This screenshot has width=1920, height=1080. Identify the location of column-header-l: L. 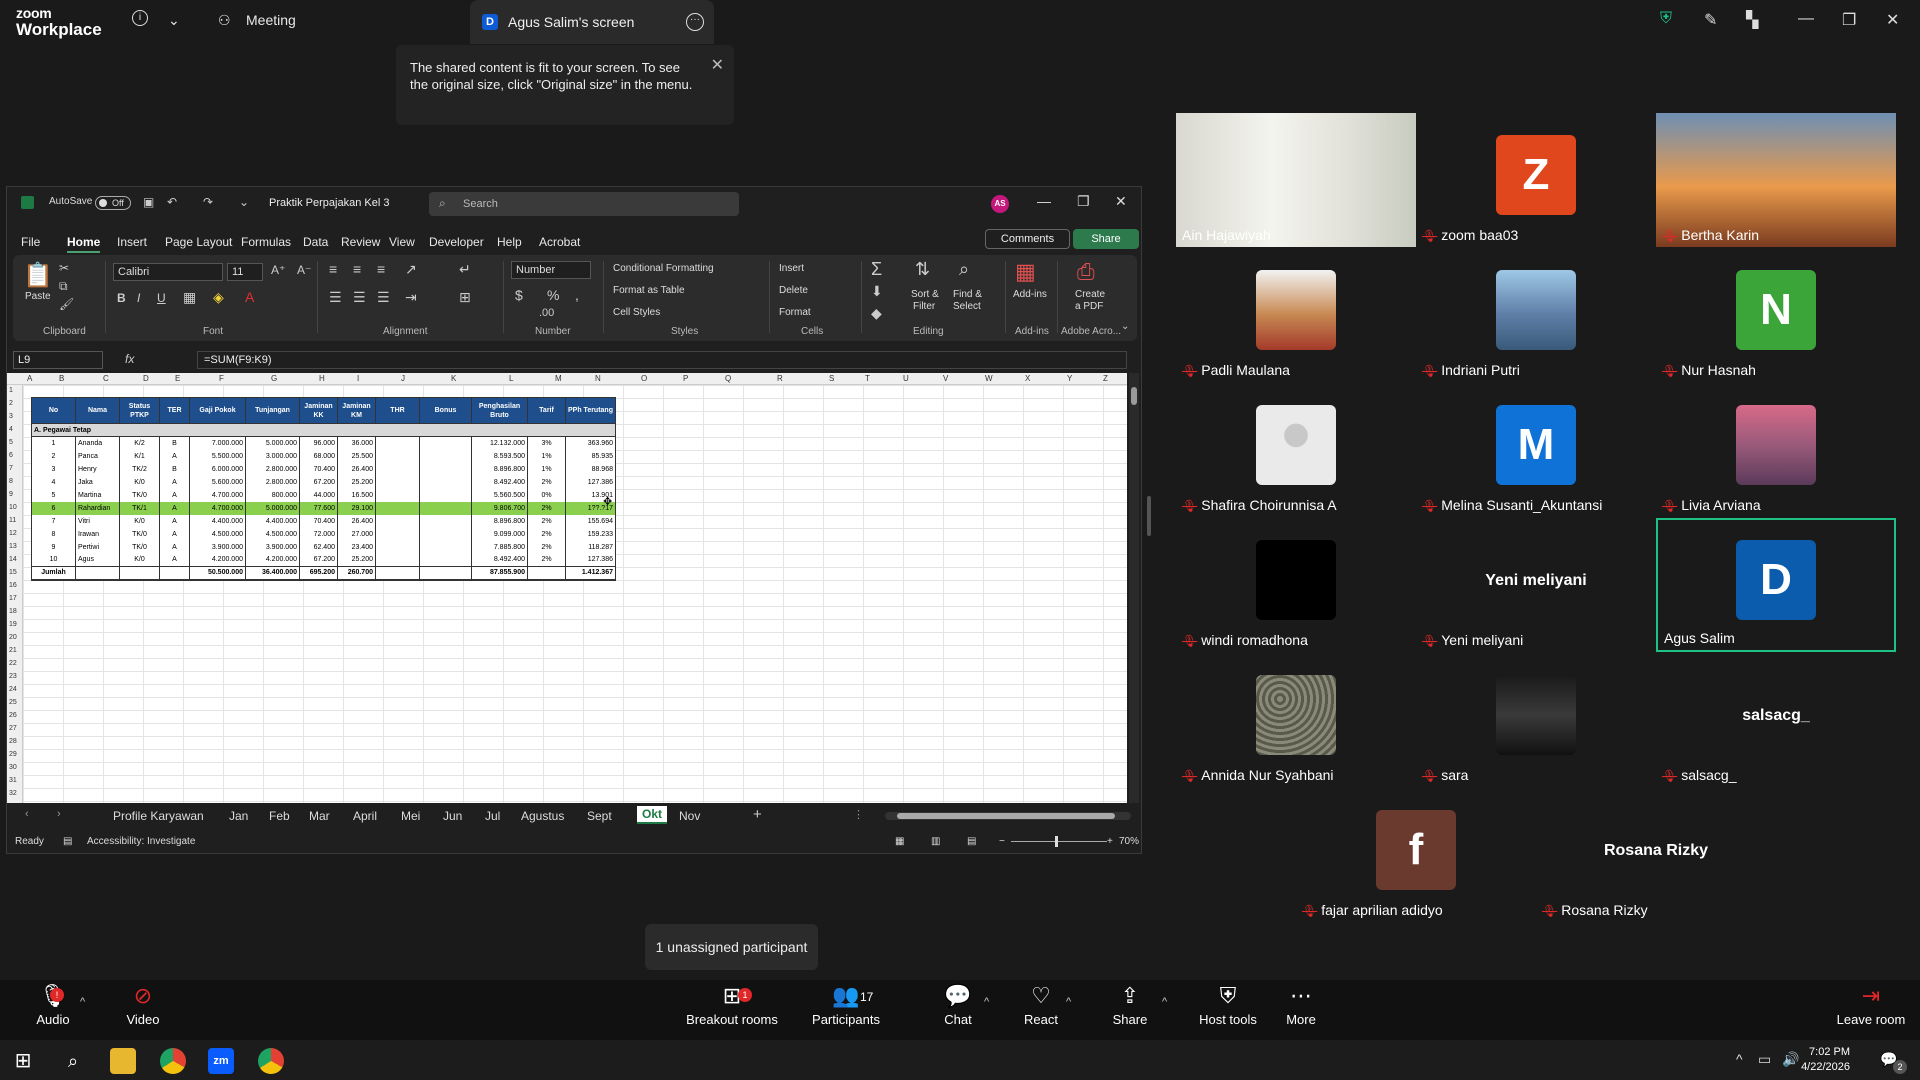
(511, 378).